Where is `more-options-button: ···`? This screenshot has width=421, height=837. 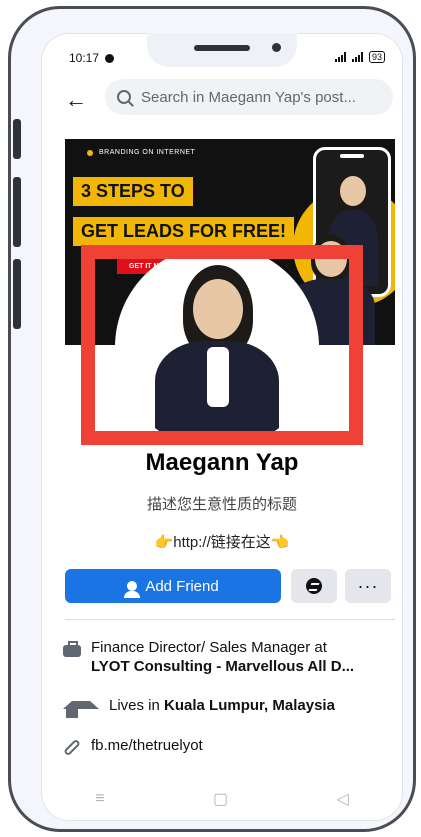
more-options-button: ··· is located at coordinates (368, 586).